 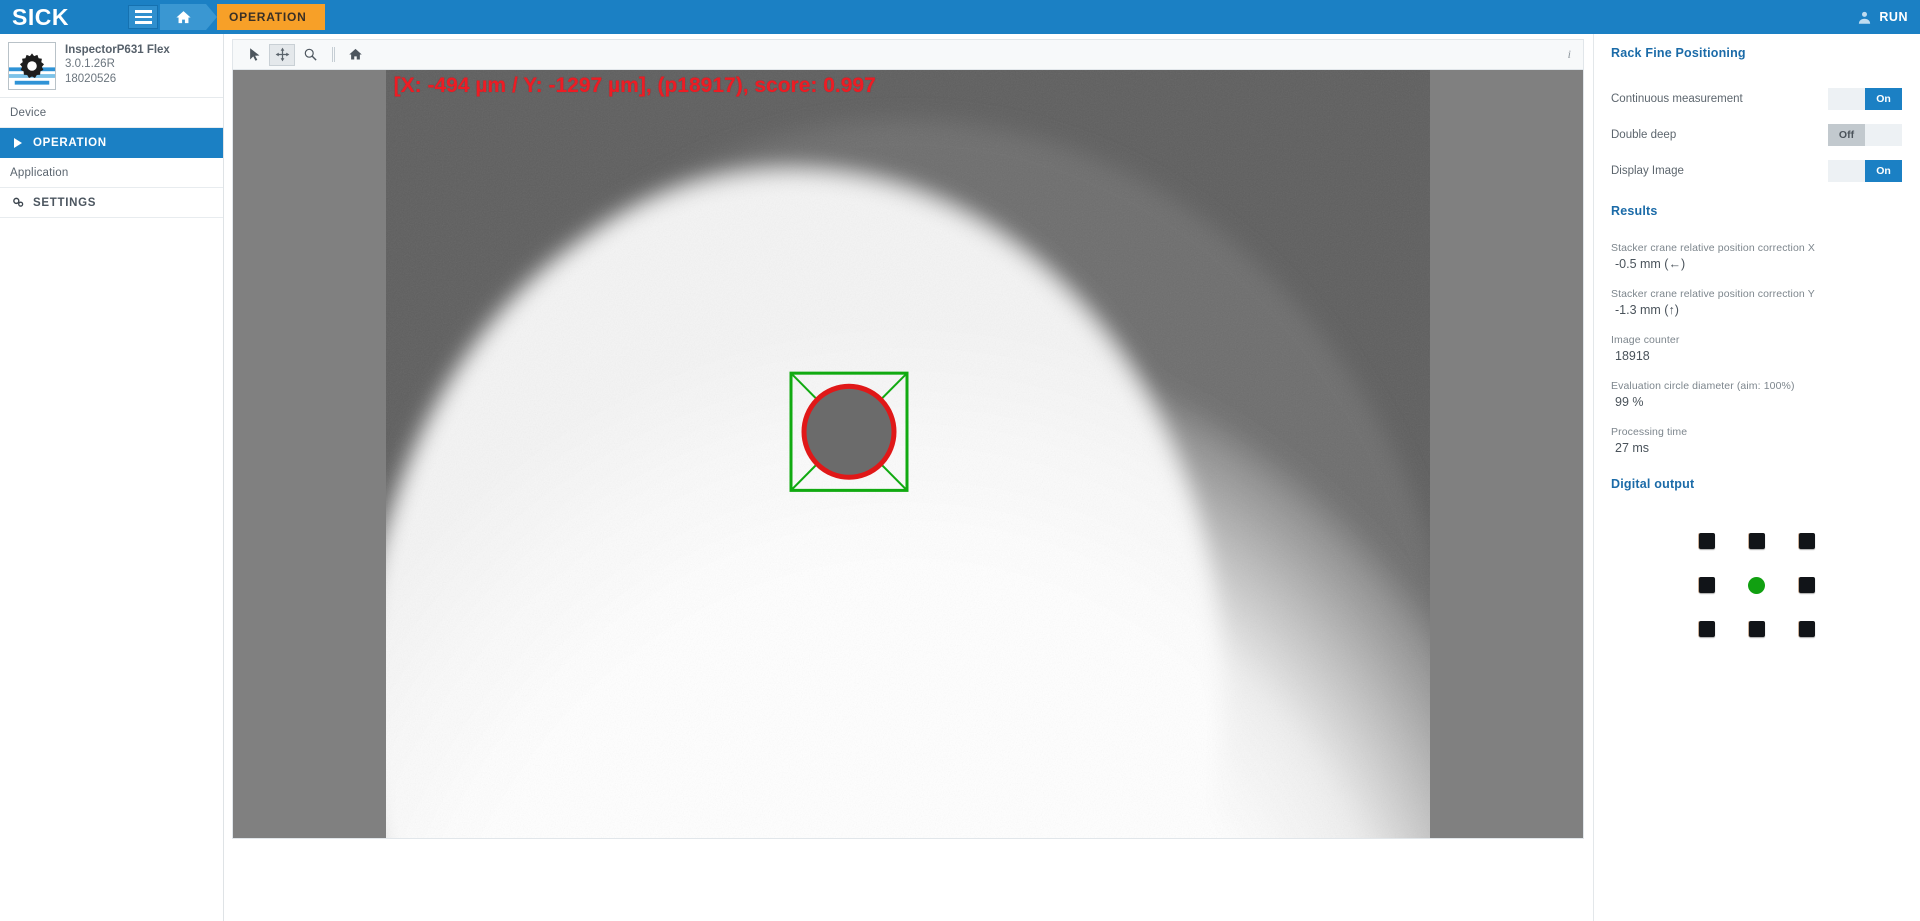 I want to click on letterbox-right, so click(x=1506, y=454).